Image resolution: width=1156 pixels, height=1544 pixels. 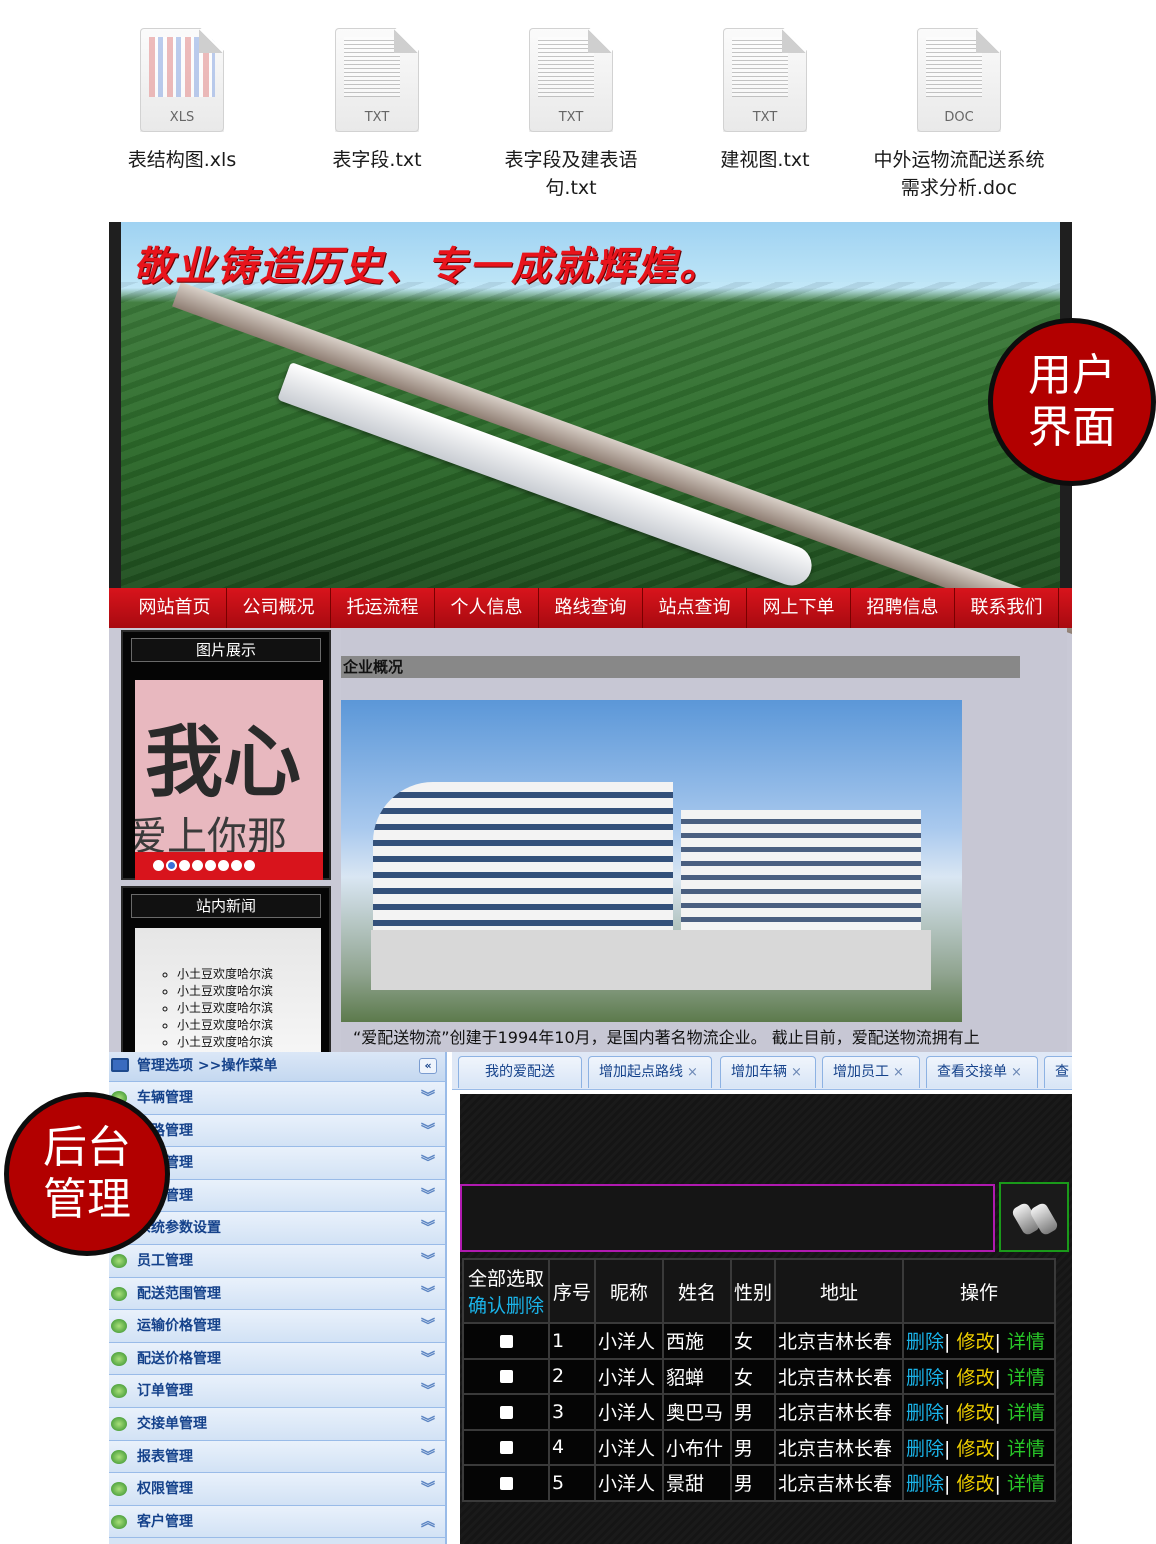 I want to click on tab: 增加车辆 ×, so click(x=768, y=1072).